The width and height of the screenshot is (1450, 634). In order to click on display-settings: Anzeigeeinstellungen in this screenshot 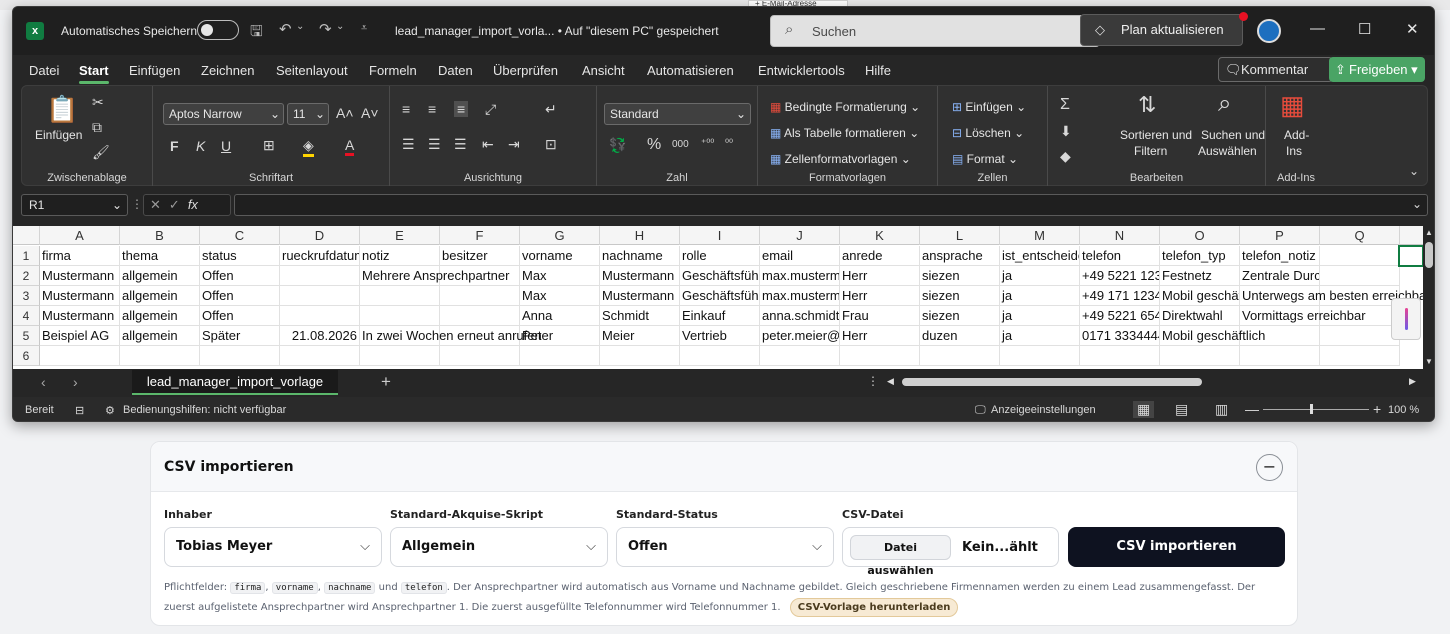, I will do `click(1043, 410)`.